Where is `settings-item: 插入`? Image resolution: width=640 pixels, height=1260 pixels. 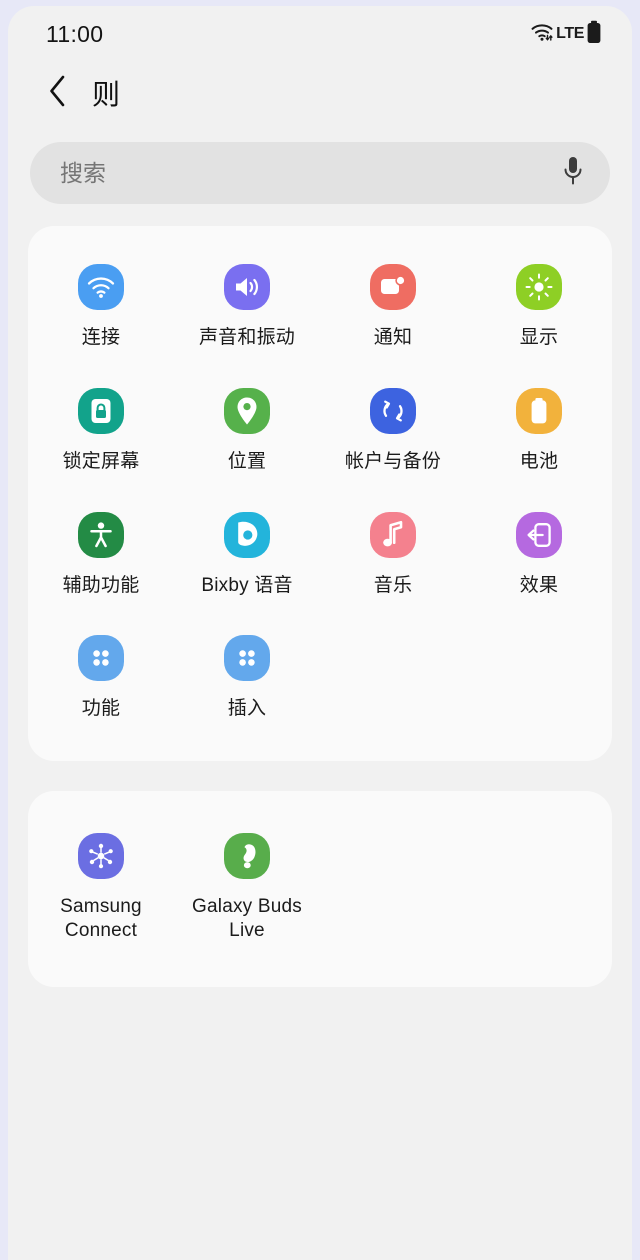 settings-item: 插入 is located at coordinates (247, 677).